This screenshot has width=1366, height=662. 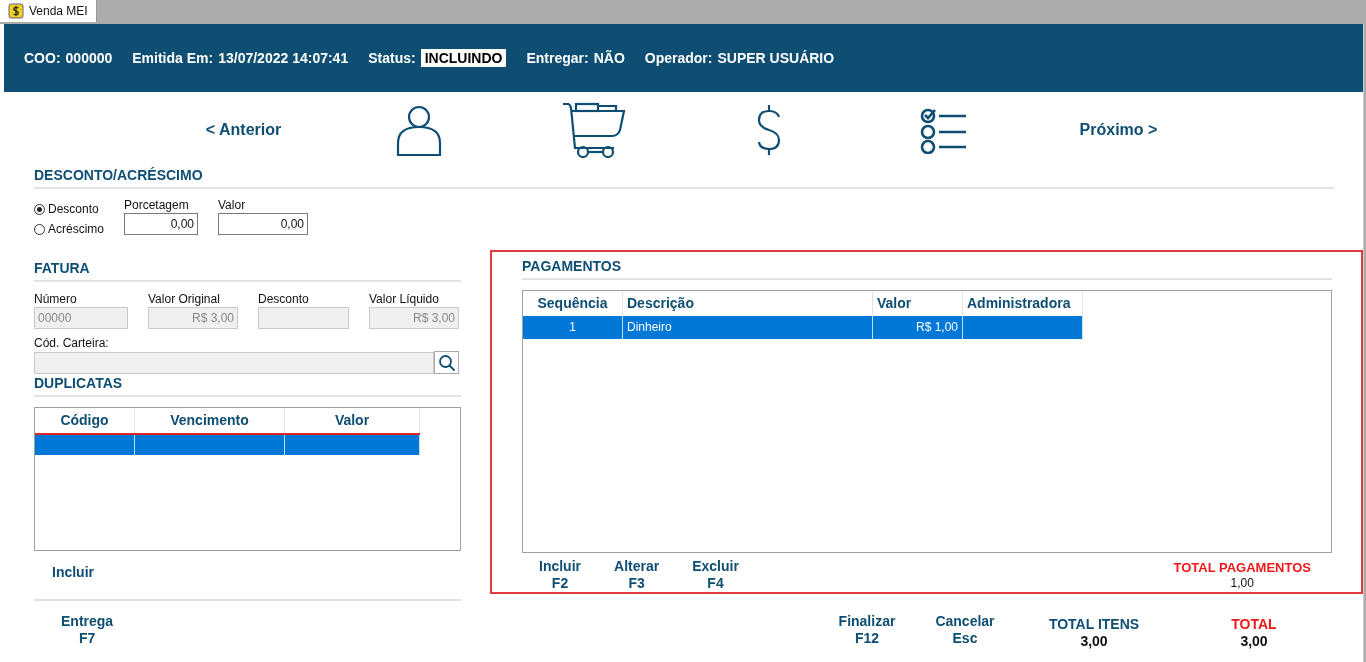 I want to click on field-label: Porcetagem, so click(x=157, y=205).